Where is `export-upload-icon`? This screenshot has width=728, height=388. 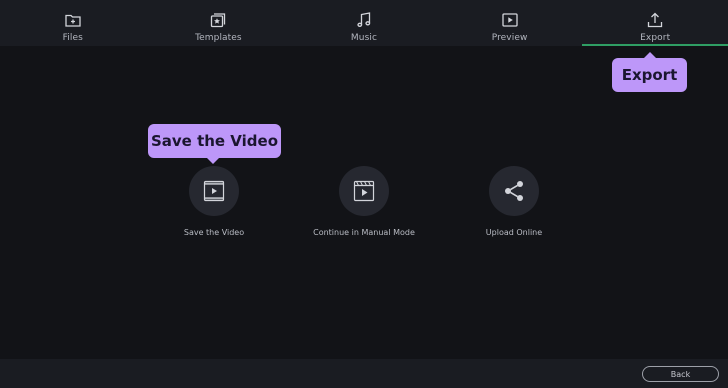 export-upload-icon is located at coordinates (655, 20).